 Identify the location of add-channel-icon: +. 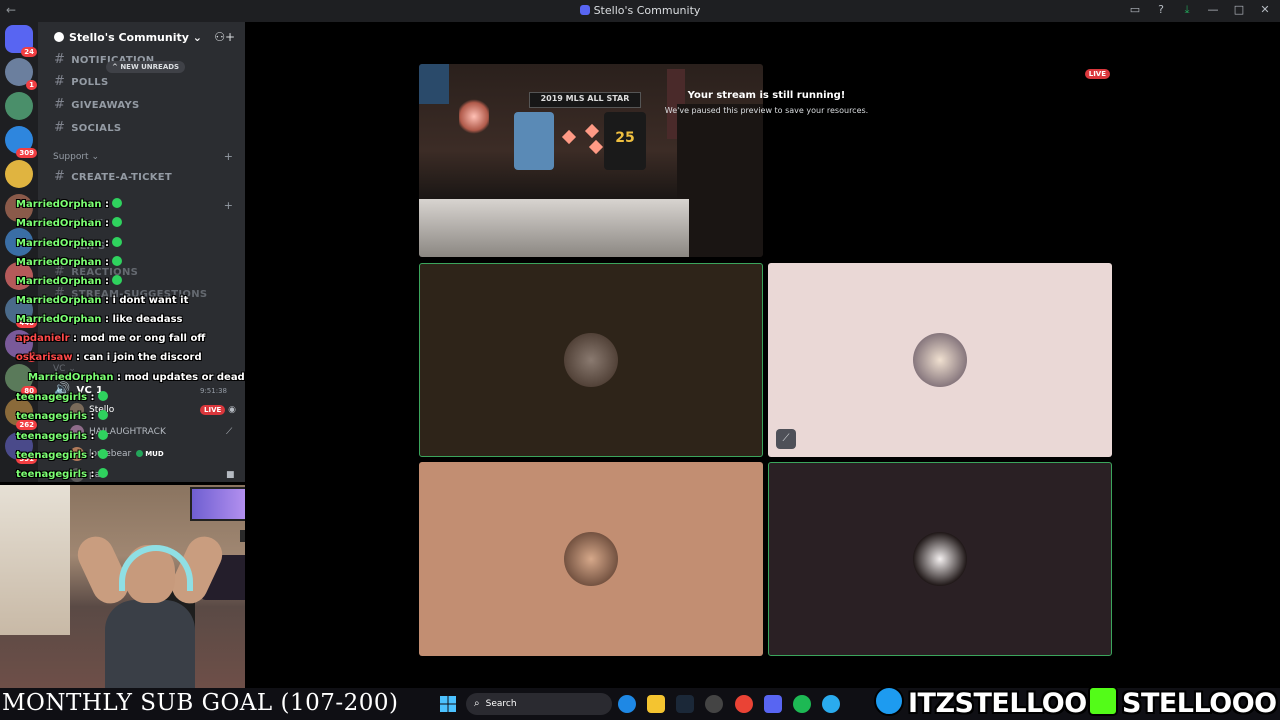
(228, 156).